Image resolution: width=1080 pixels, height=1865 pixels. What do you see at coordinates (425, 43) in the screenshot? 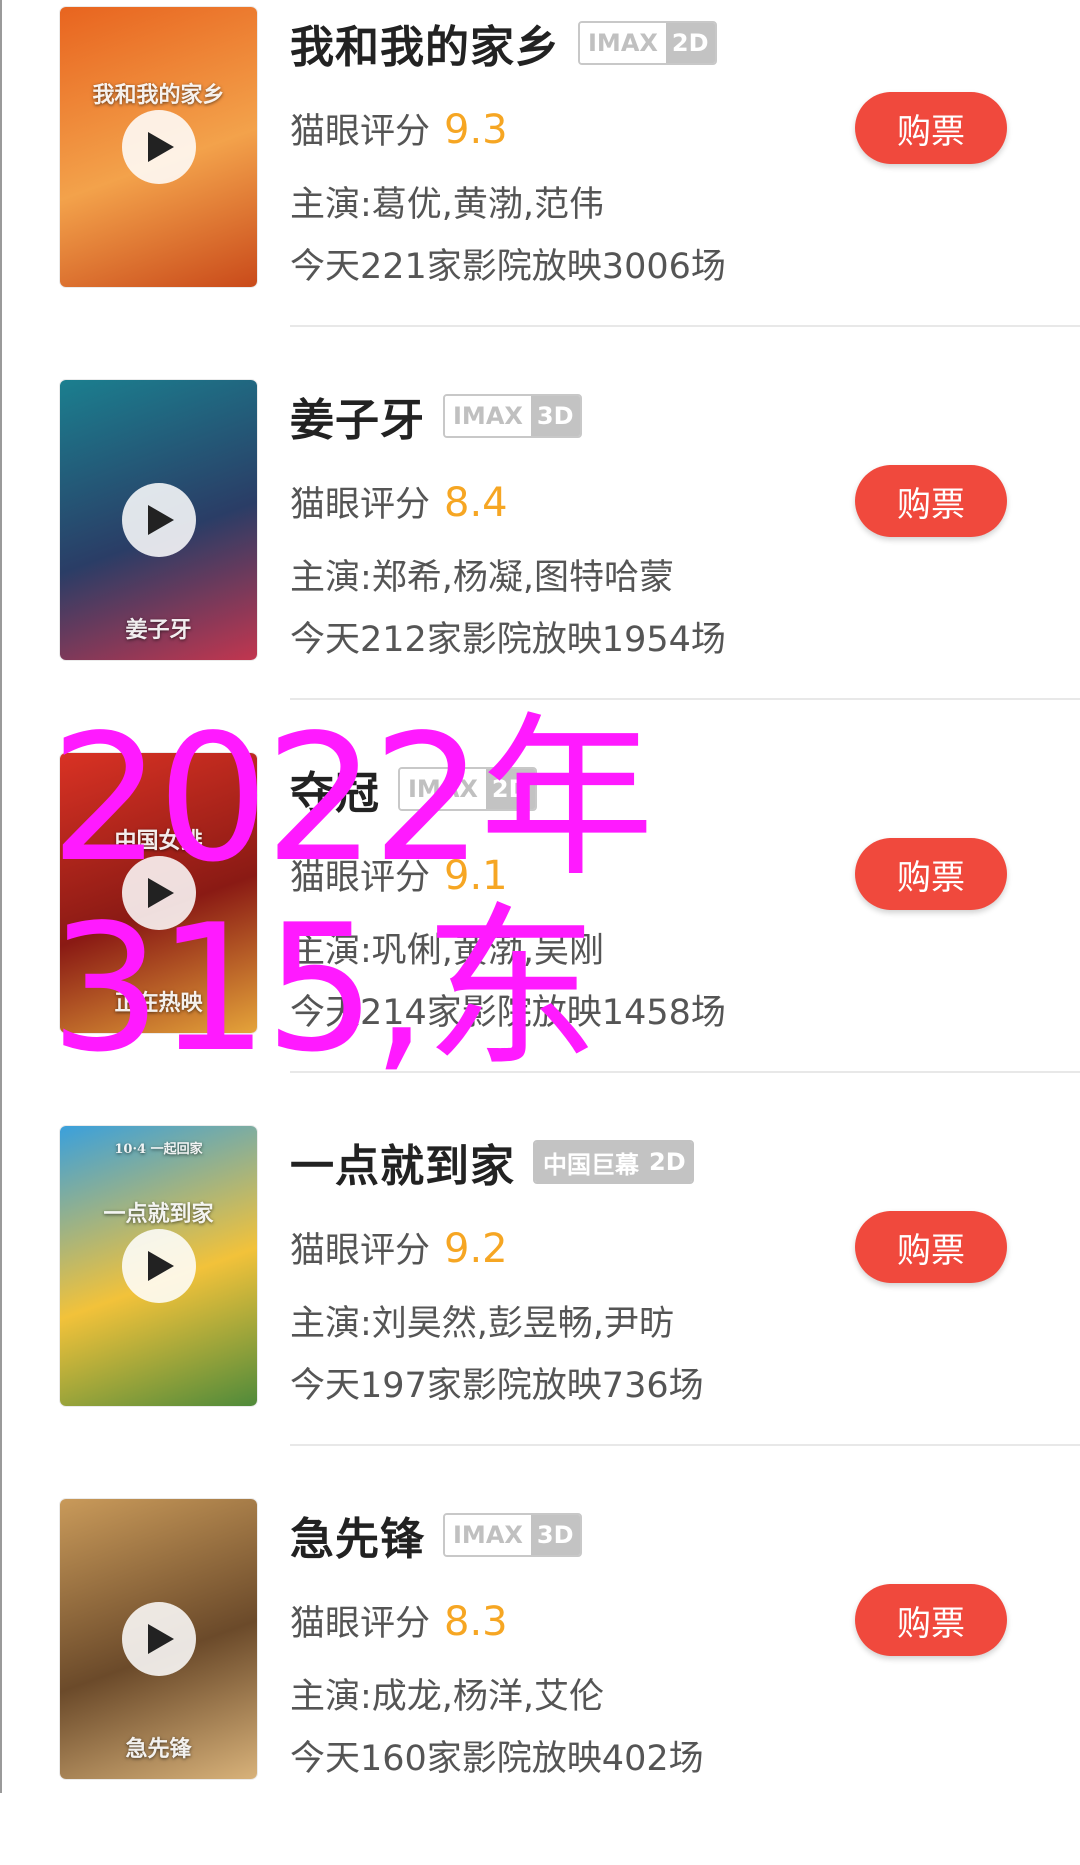
I see `movie-title: 我和我的家乡` at bounding box center [425, 43].